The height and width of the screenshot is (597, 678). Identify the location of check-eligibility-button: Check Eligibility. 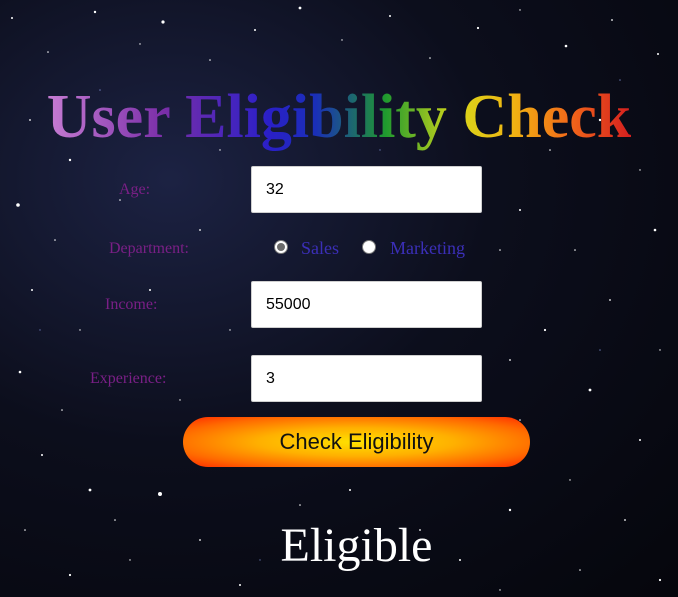
(356, 442).